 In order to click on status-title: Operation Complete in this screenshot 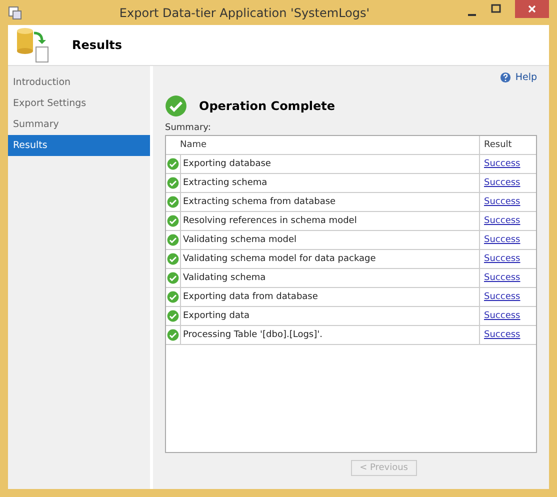, I will do `click(267, 106)`.